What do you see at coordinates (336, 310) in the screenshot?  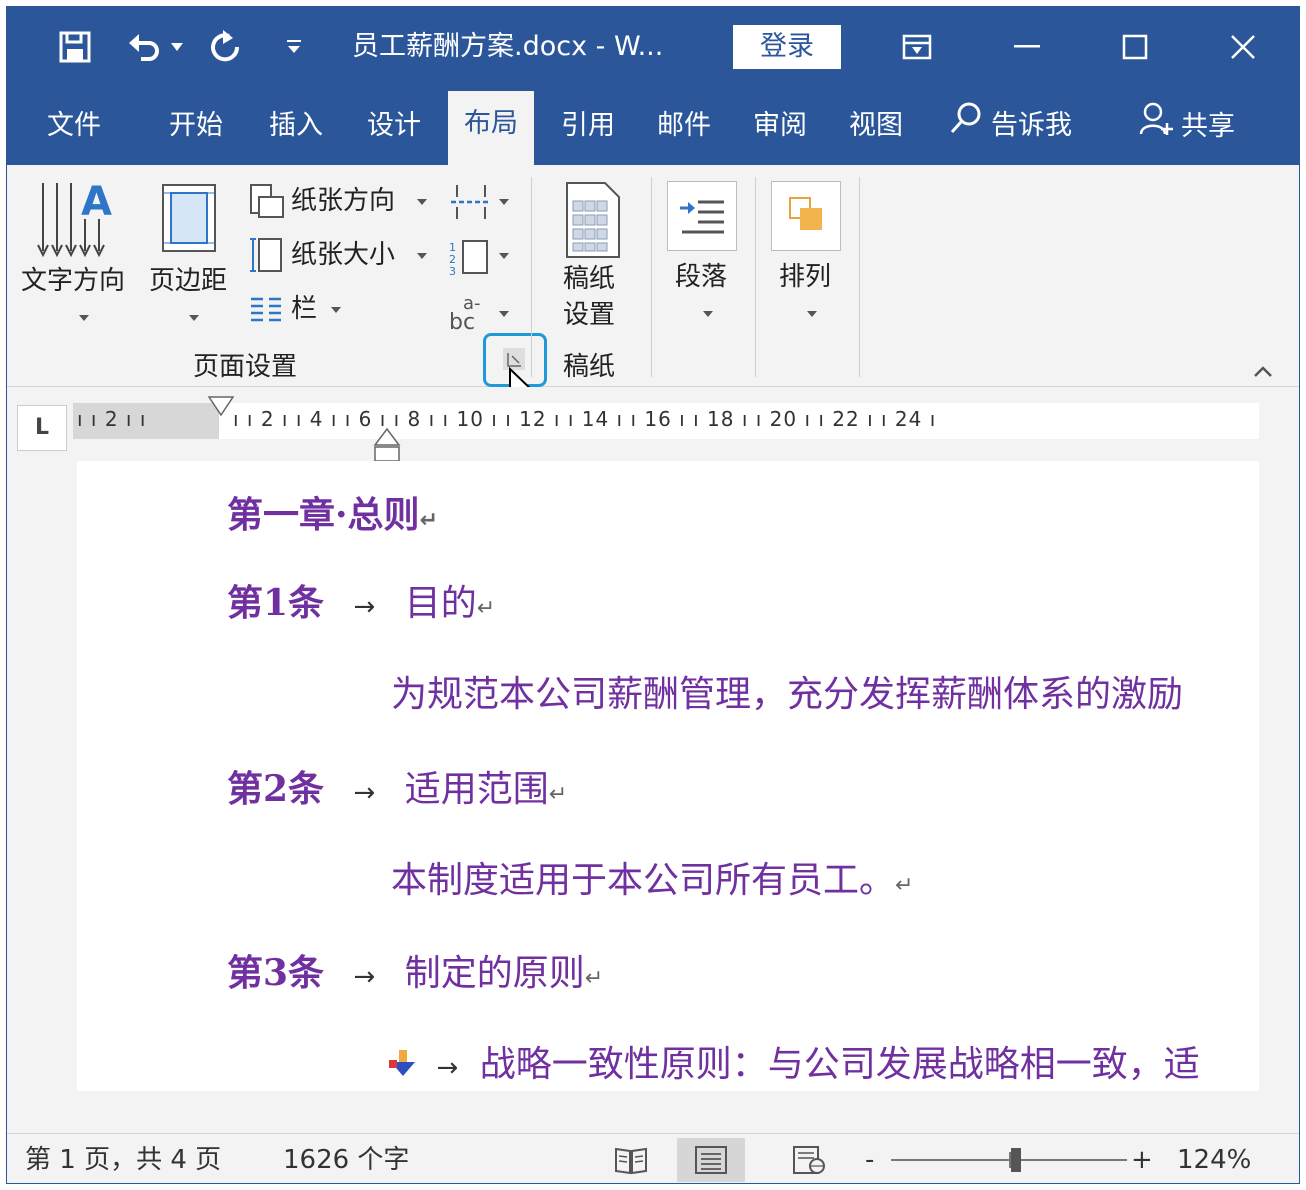 I see `columns-dropdown-icon` at bounding box center [336, 310].